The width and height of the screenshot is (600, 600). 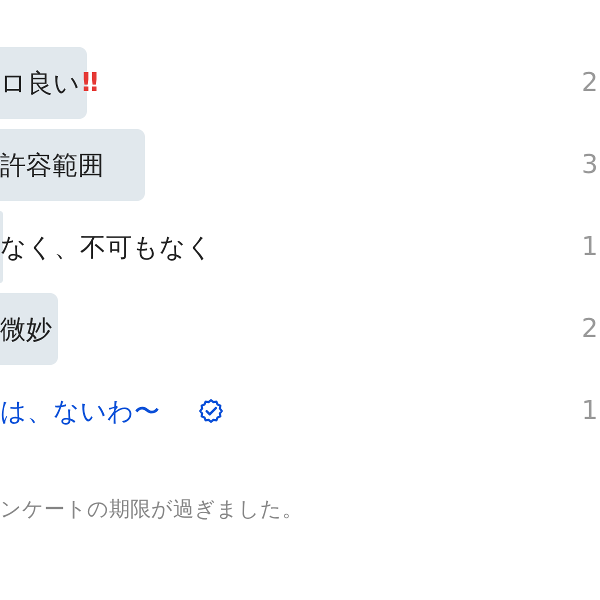 What do you see at coordinates (106, 248) in the screenshot?
I see `option-label: なく、不可もなく` at bounding box center [106, 248].